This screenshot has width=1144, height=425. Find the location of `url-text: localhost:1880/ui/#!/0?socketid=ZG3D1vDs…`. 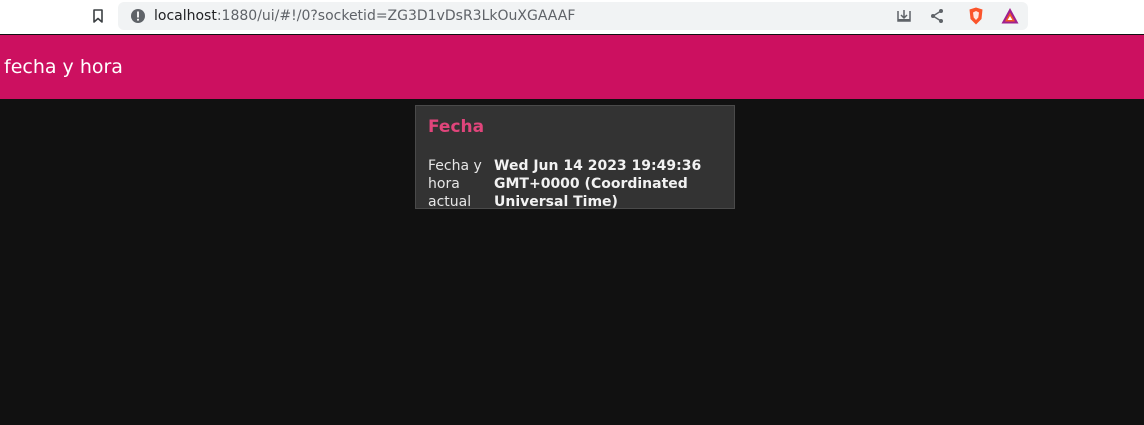

url-text: localhost:1880/ui/#!/0?socketid=ZG3D1vDs… is located at coordinates (364, 16).